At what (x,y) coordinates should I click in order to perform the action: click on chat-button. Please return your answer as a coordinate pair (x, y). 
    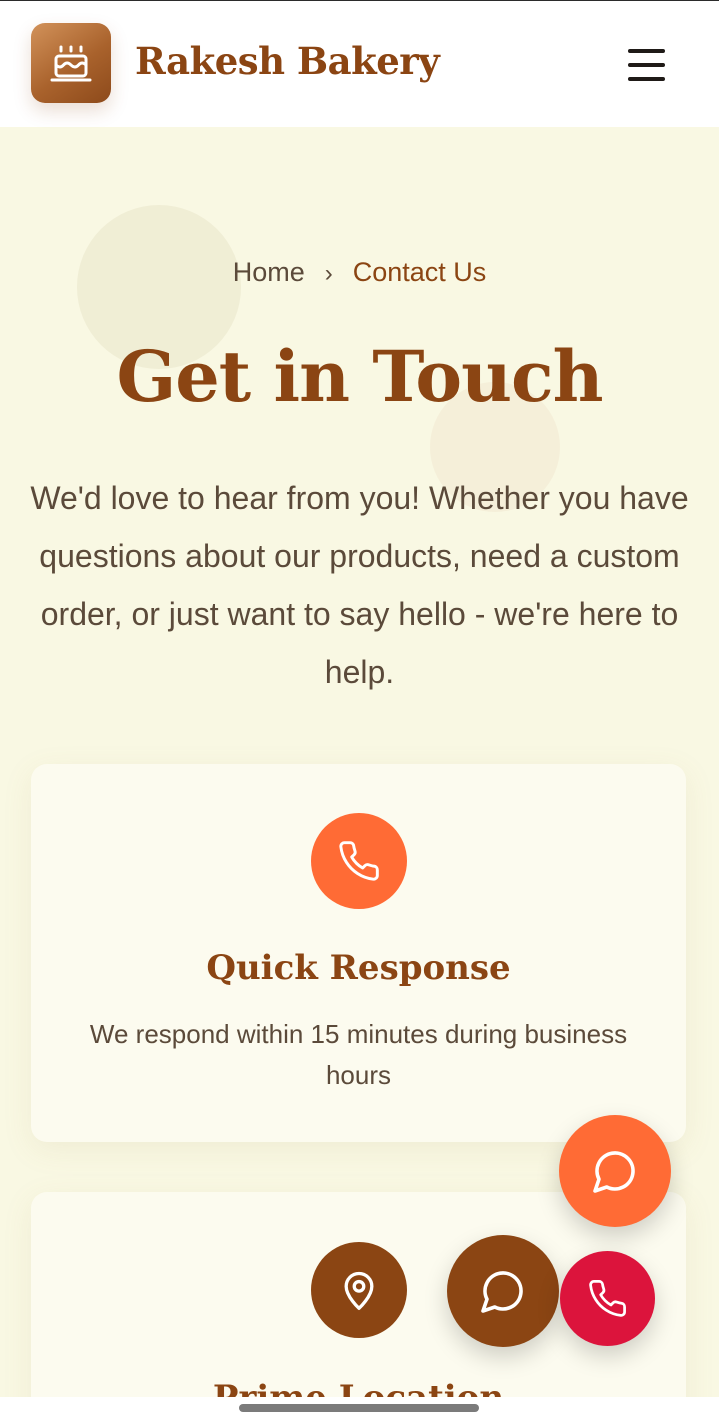
    Looking at the image, I should click on (615, 1171).